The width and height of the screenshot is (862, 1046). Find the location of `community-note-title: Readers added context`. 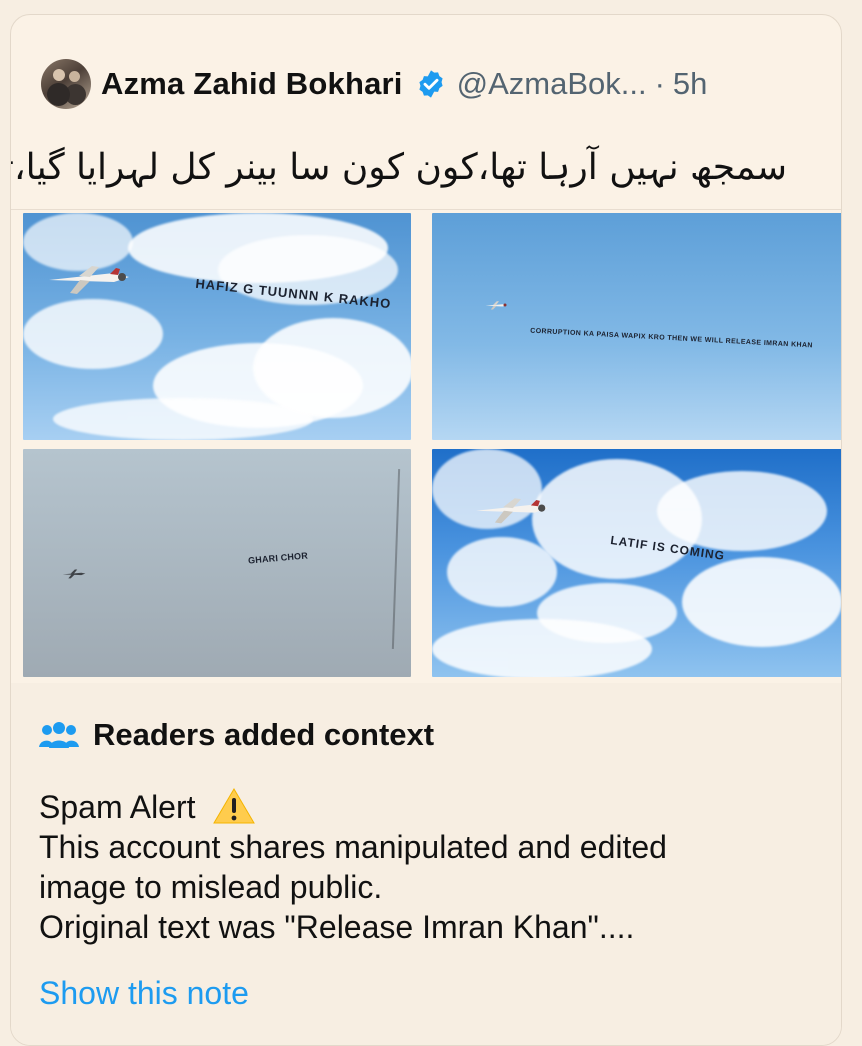

community-note-title: Readers added context is located at coordinates (264, 734).